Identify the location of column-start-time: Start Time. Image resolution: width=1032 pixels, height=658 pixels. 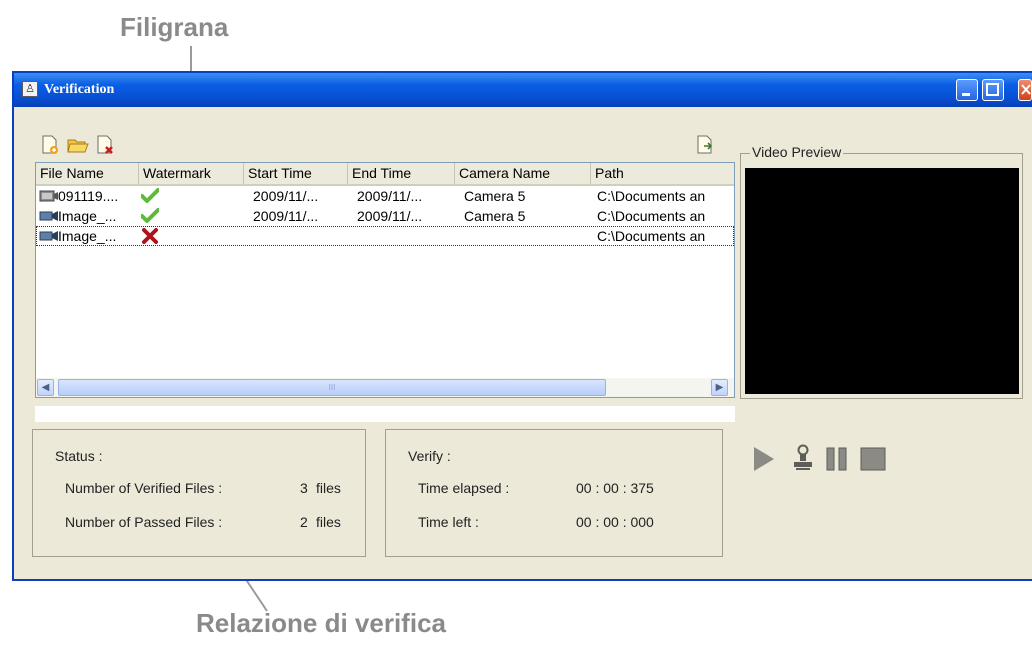
(296, 173).